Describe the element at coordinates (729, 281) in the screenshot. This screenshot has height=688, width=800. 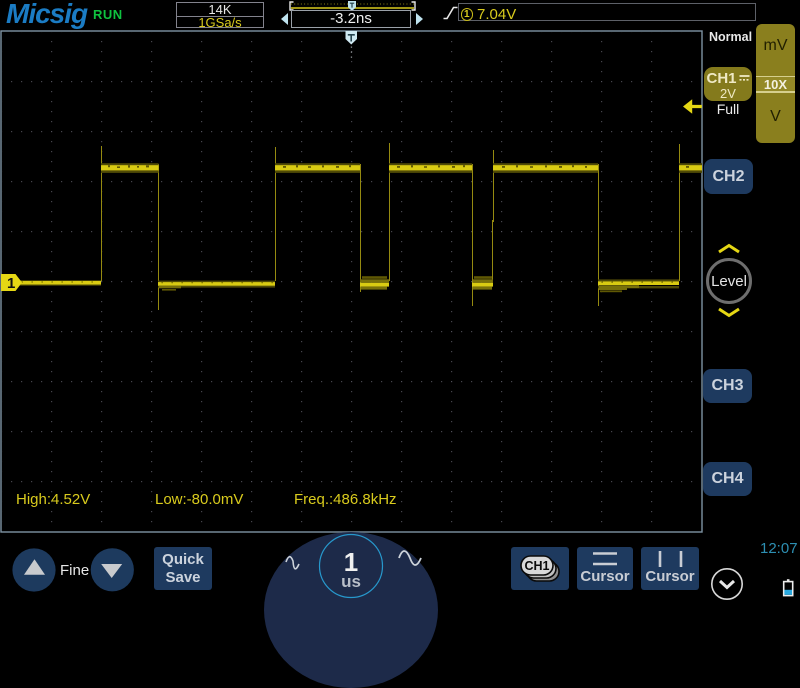
I see `svg-text: Level` at that location.